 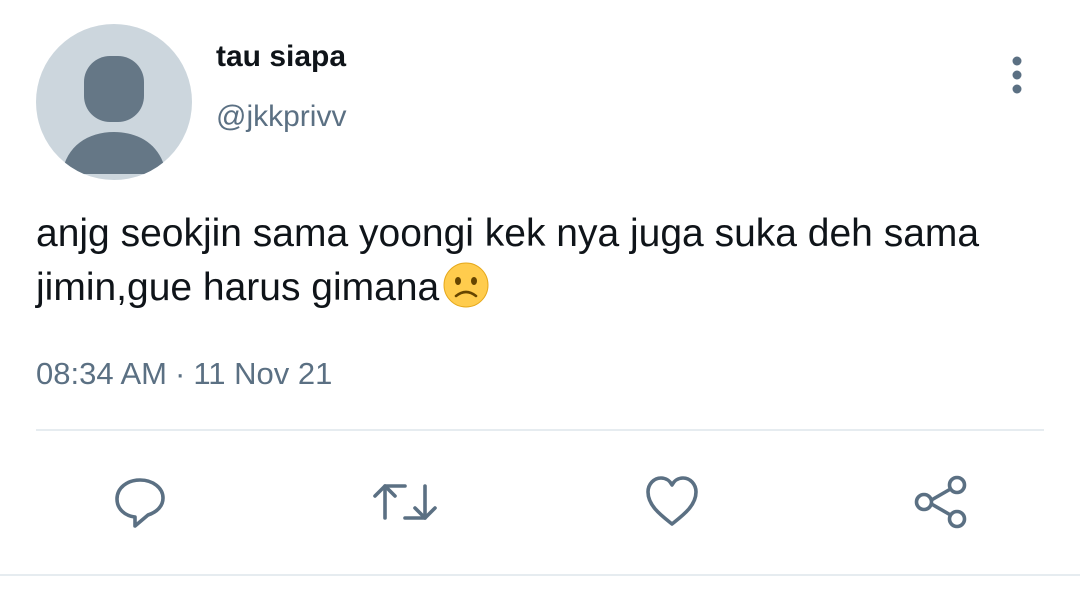 What do you see at coordinates (101, 373) in the screenshot?
I see `tweet-time: 08:34 AM` at bounding box center [101, 373].